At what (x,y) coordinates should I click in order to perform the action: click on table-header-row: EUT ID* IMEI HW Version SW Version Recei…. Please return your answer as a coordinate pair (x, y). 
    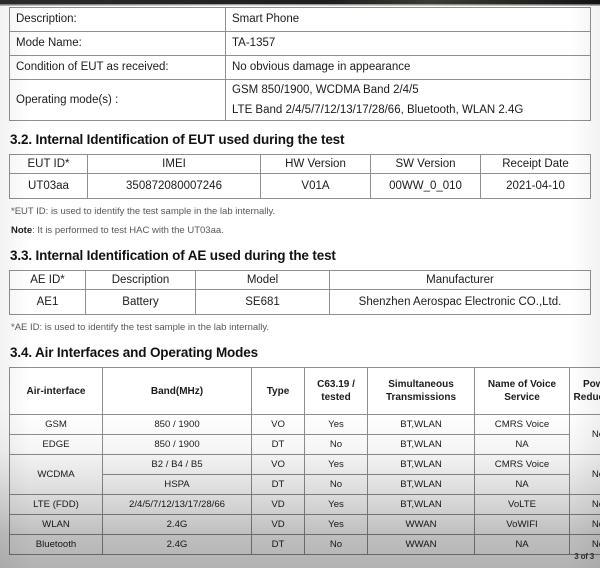
    Looking at the image, I should click on (300, 164).